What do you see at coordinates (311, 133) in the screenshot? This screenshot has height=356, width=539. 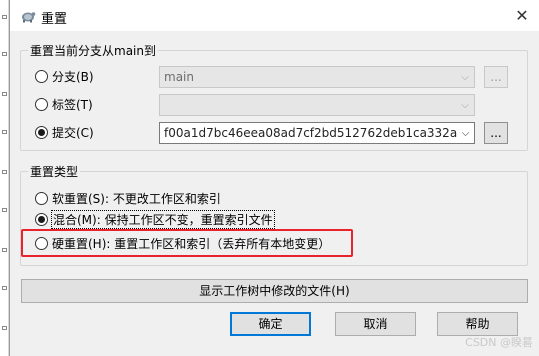 I see `commit-hash-value: f00a1d7bc46eea08ad7cf2bd512762deb1ca332a` at bounding box center [311, 133].